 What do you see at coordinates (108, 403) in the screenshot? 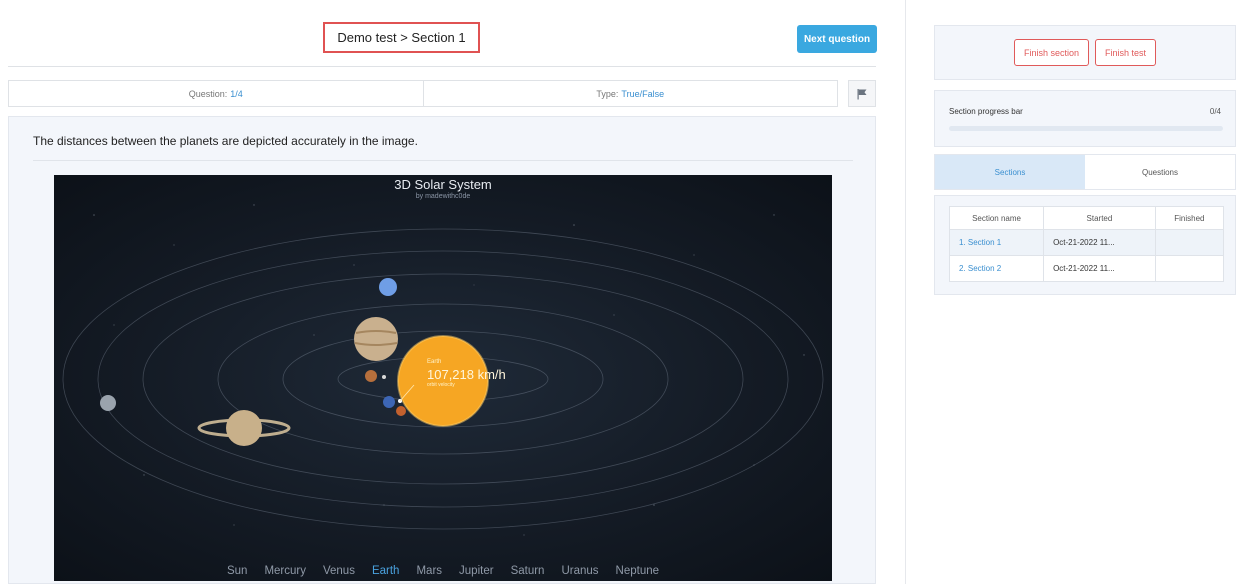
I see `uranus-planet` at bounding box center [108, 403].